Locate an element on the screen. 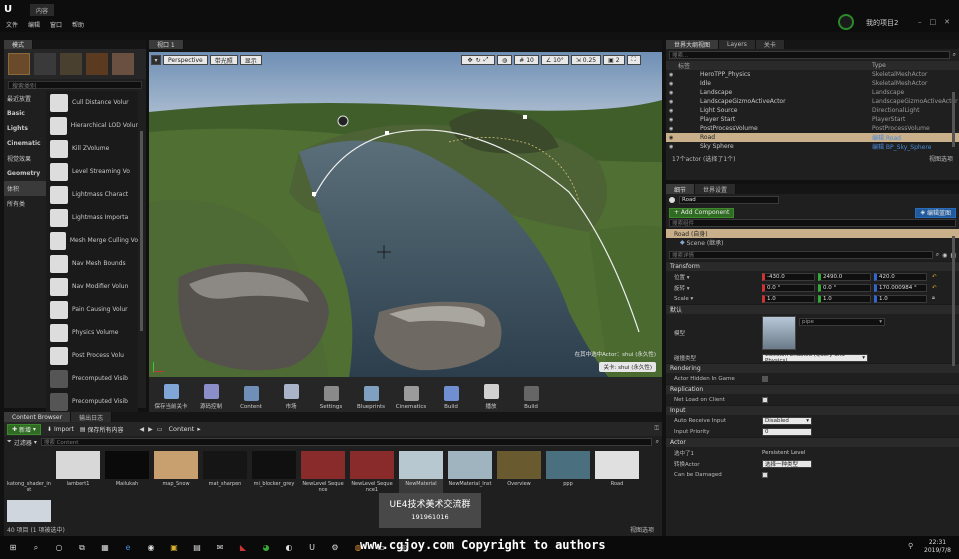 This screenshot has width=959, height=559. category-item: Basic is located at coordinates (25, 113).